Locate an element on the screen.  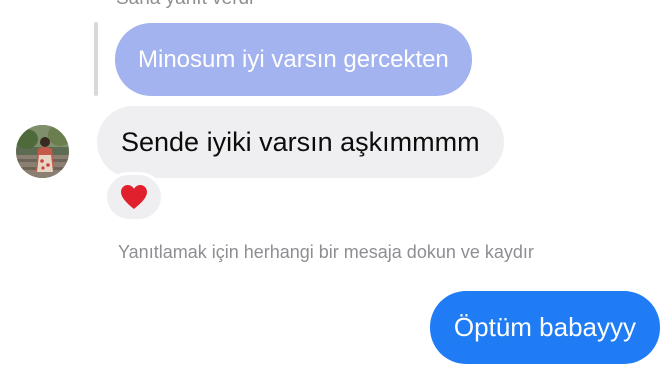
received-message-bubble: Sende iyiki varsın aşkımmmm is located at coordinates (300, 142).